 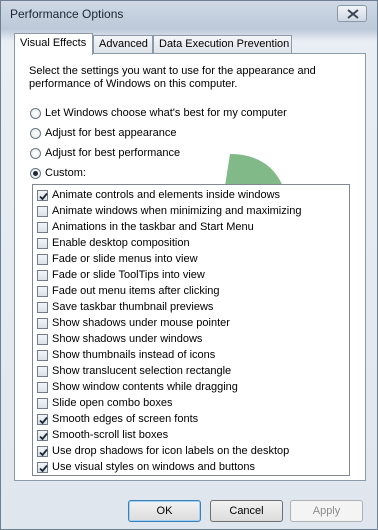 I want to click on effect-item: Smooth-scroll list boxes, so click(x=192, y=436).